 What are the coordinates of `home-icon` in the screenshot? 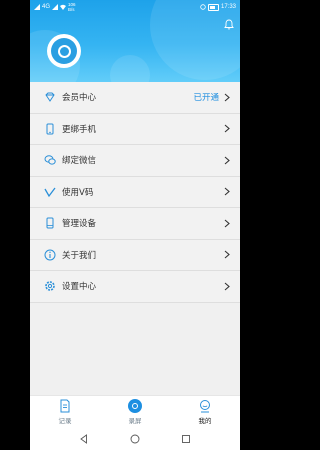 It's located at (135, 439).